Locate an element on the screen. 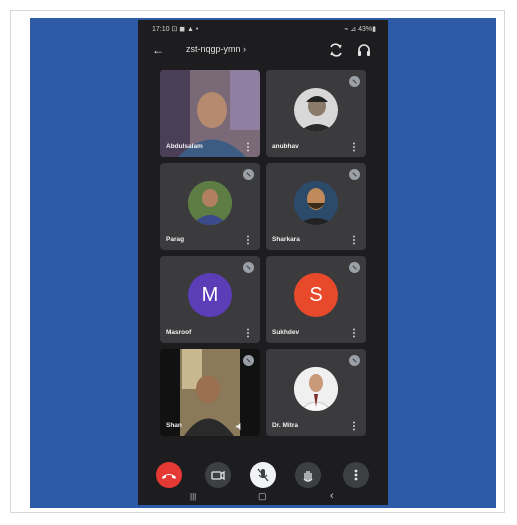  call-controls is located at coordinates (263, 476).